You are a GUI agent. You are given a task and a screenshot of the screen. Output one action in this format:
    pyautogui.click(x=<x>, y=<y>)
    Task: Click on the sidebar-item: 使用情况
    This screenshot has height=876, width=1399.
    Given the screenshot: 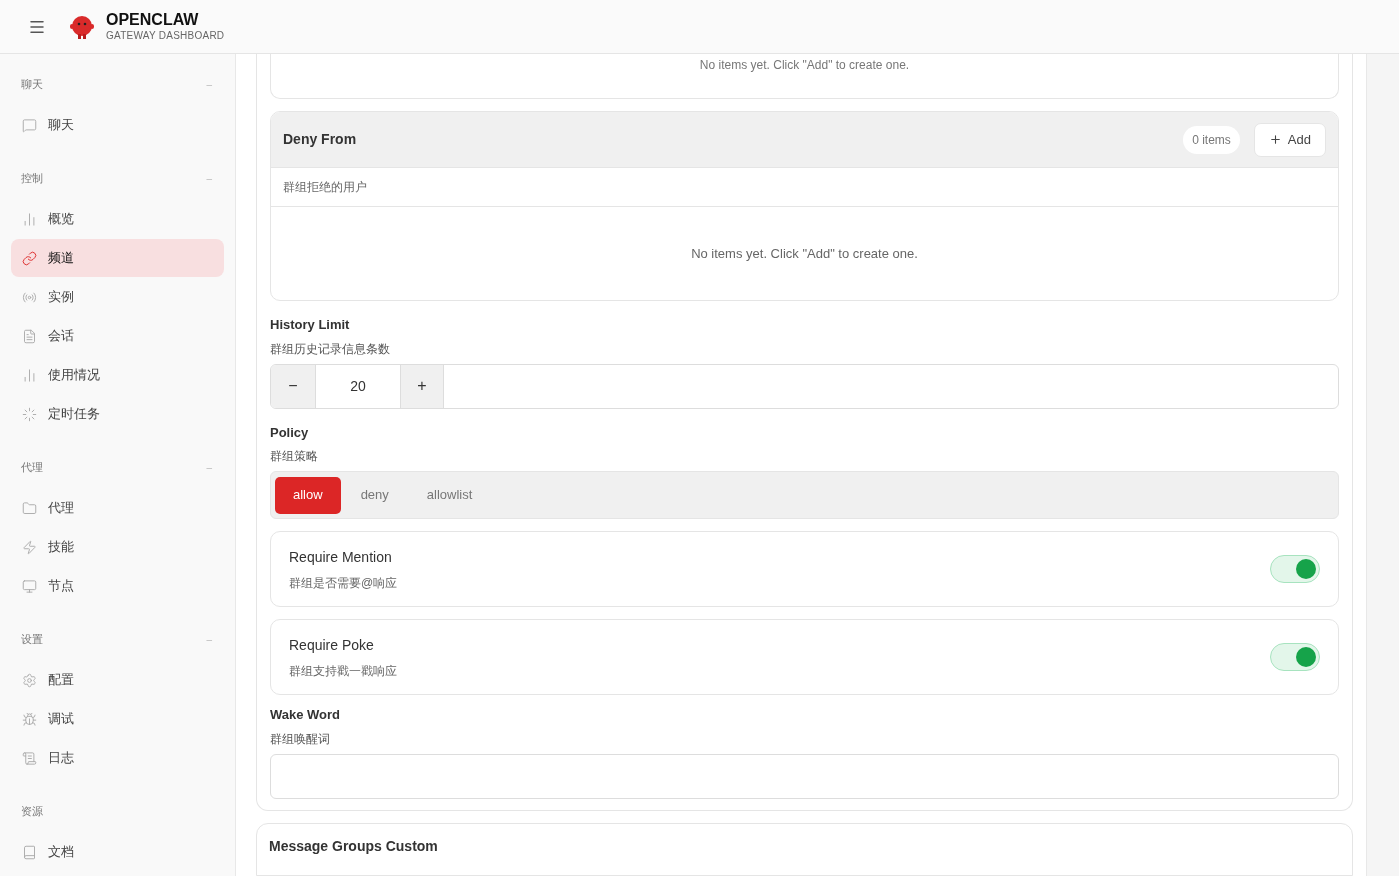 What is the action you would take?
    pyautogui.click(x=117, y=375)
    